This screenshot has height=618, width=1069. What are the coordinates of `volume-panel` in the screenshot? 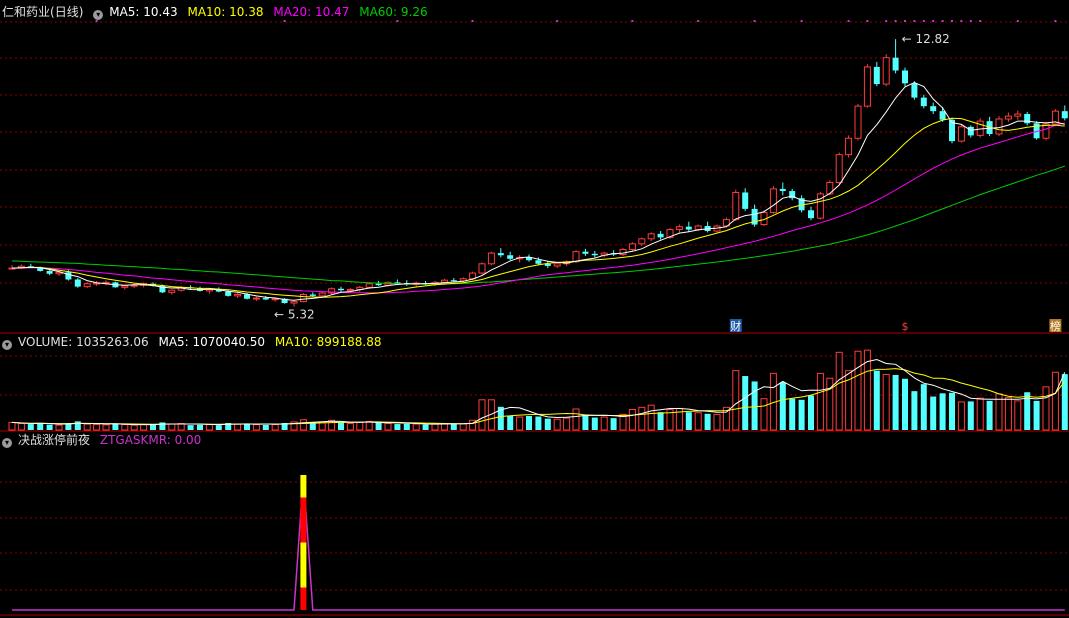 It's located at (538, 390).